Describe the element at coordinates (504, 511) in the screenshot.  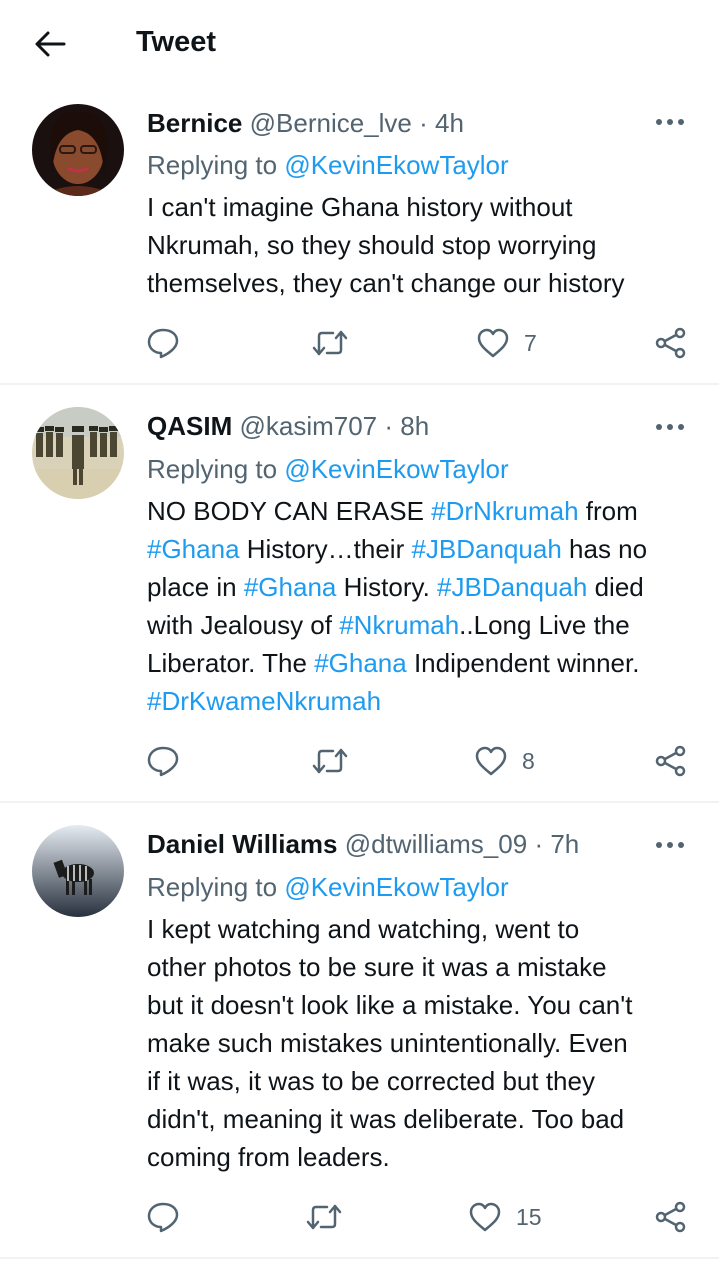
I see `hashtag-link: #DrNkrumah` at that location.